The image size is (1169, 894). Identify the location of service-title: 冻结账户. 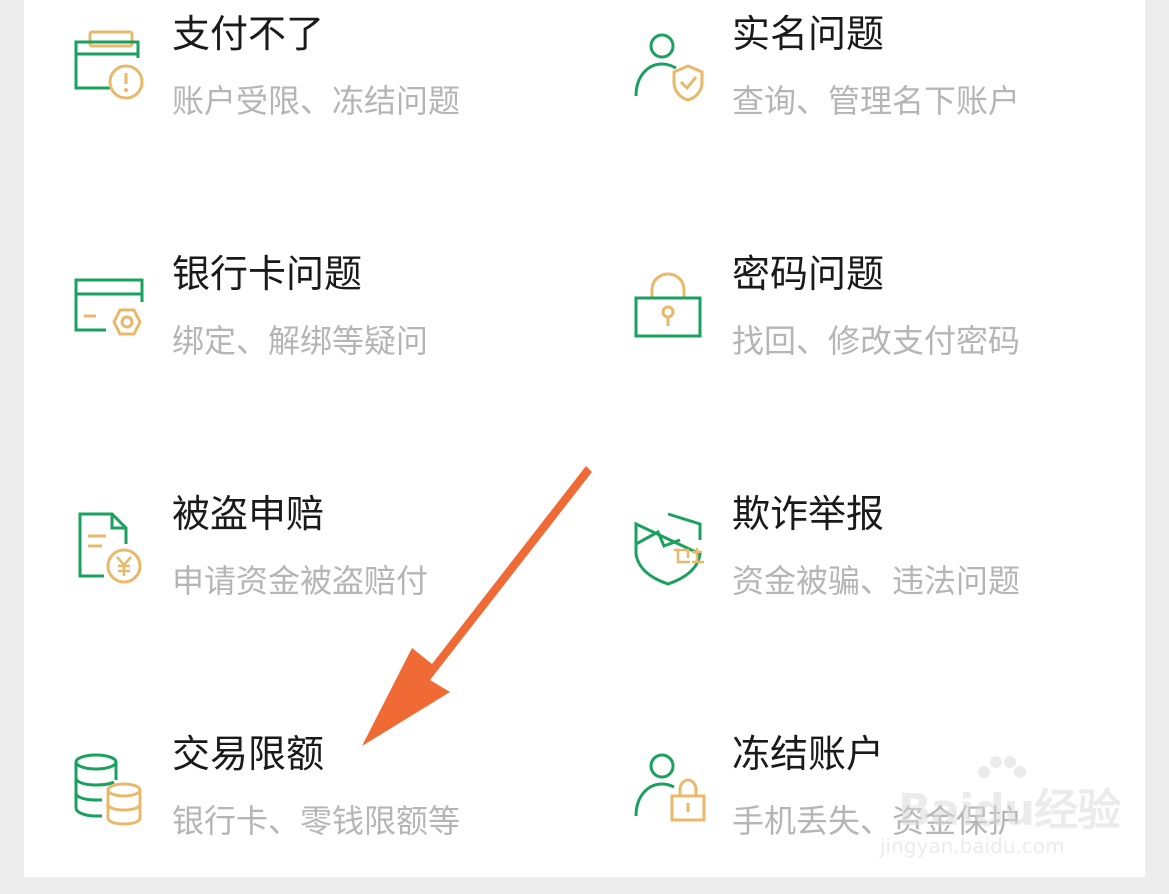
(808, 754).